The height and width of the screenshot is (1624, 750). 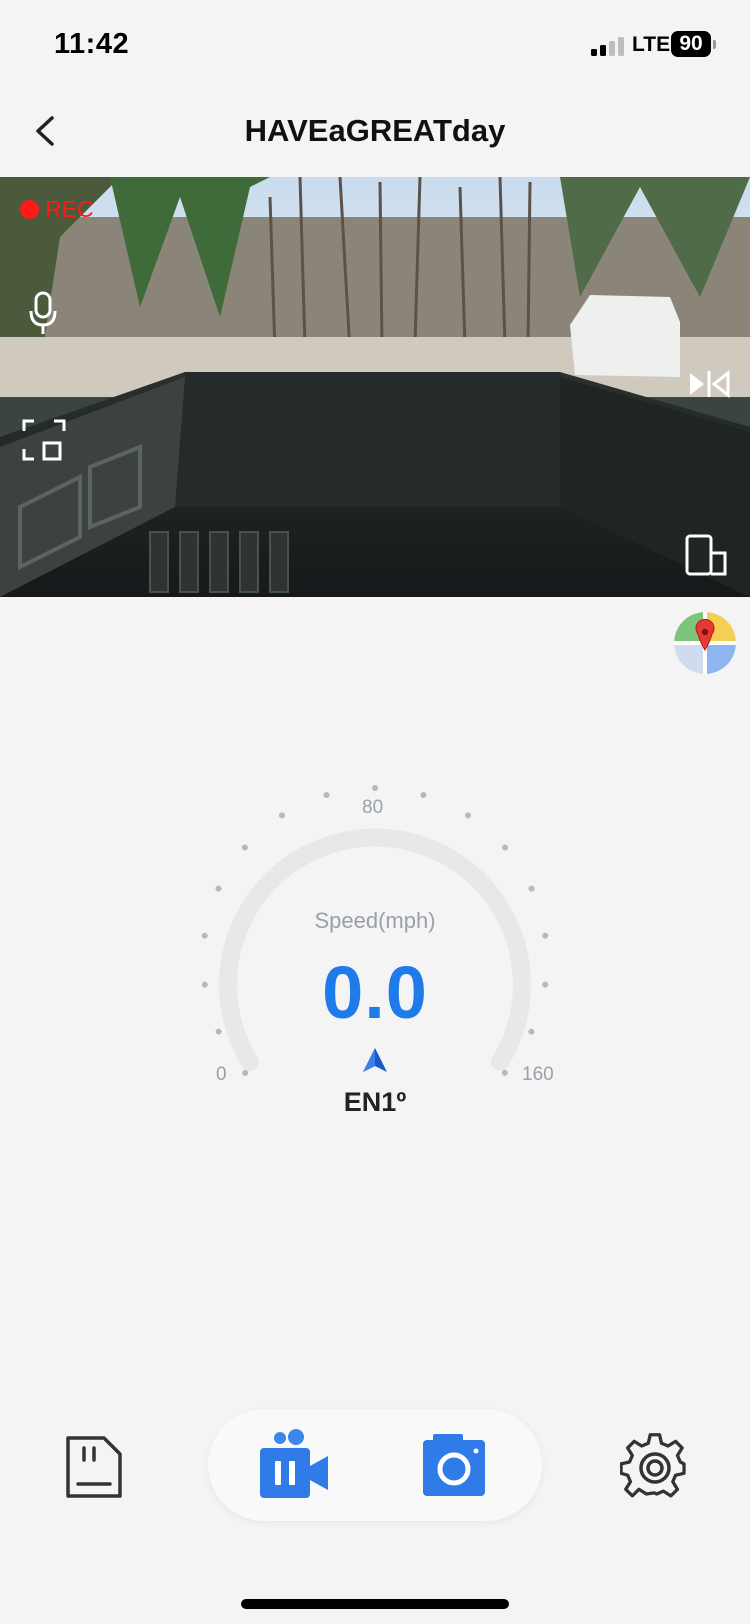 I want to click on battery-indicator: 90, so click(x=691, y=44).